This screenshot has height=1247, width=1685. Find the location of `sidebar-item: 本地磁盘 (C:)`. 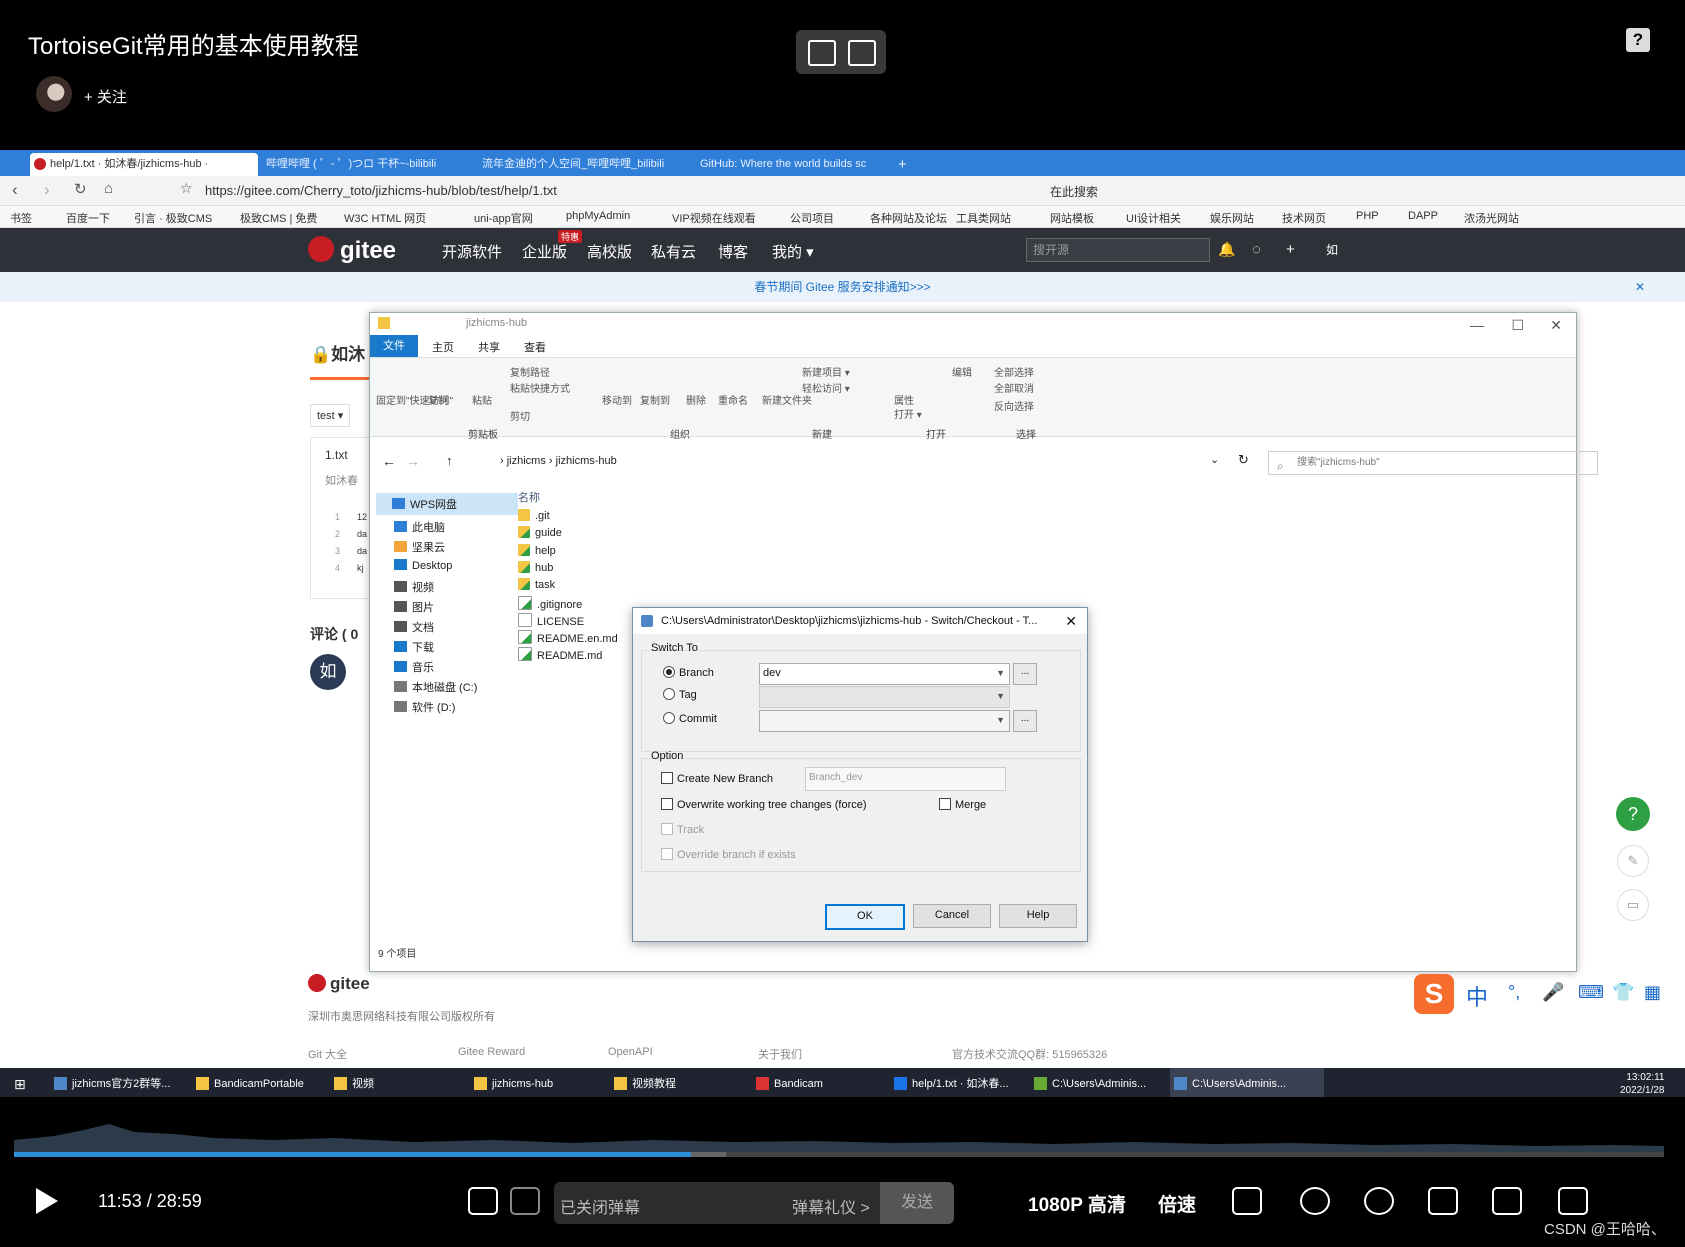

sidebar-item: 本地磁盘 (C:) is located at coordinates (435, 687).